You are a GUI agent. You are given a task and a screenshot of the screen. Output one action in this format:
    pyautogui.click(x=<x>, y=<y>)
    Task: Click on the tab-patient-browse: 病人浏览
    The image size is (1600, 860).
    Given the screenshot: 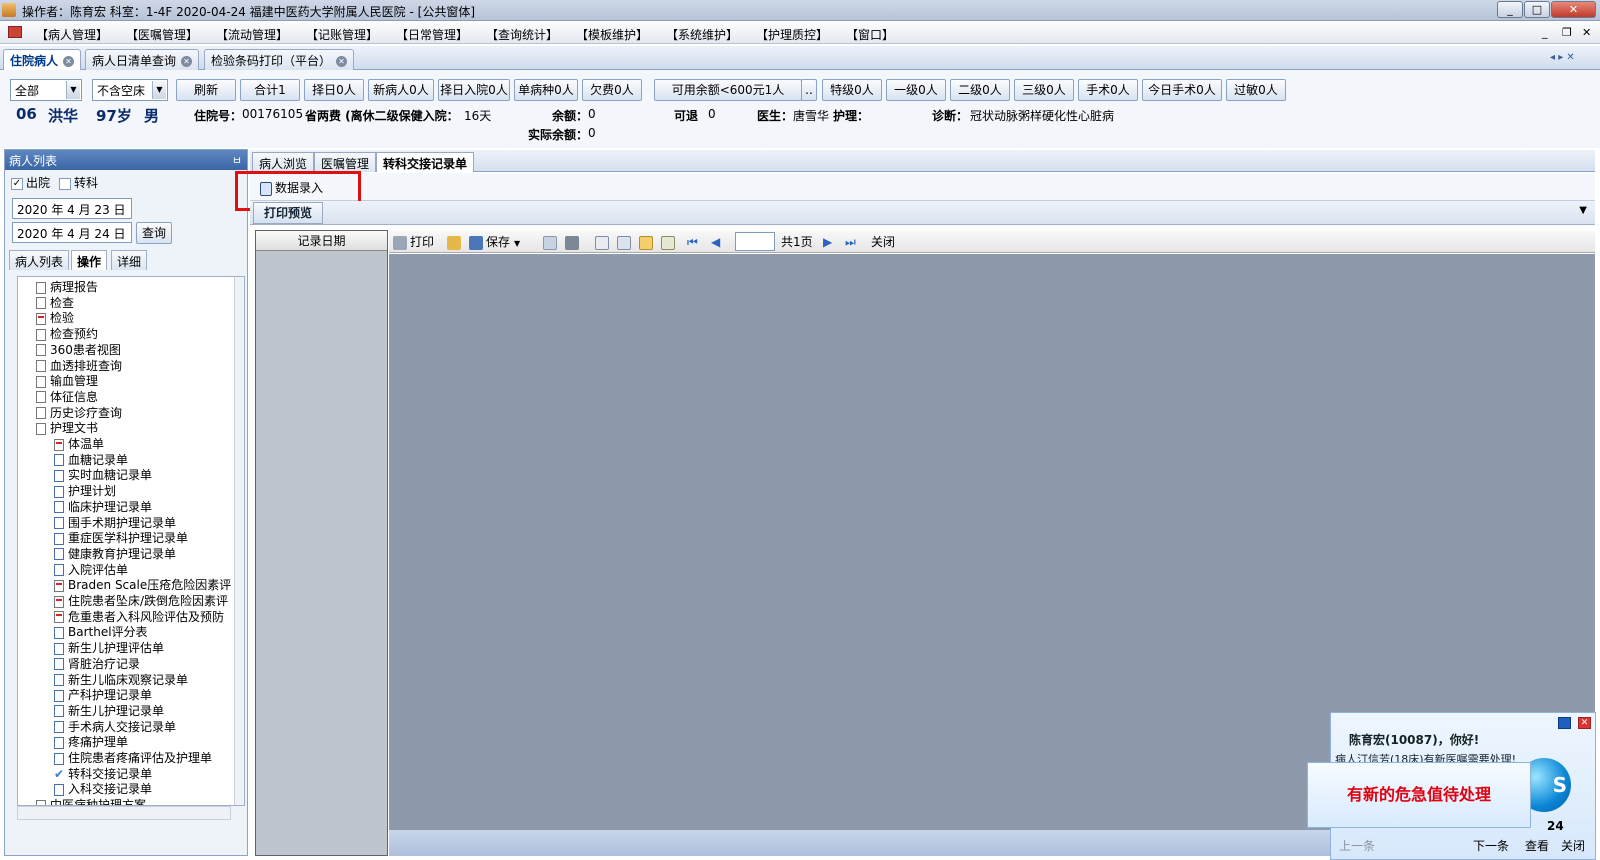 What is the action you would take?
    pyautogui.click(x=283, y=162)
    